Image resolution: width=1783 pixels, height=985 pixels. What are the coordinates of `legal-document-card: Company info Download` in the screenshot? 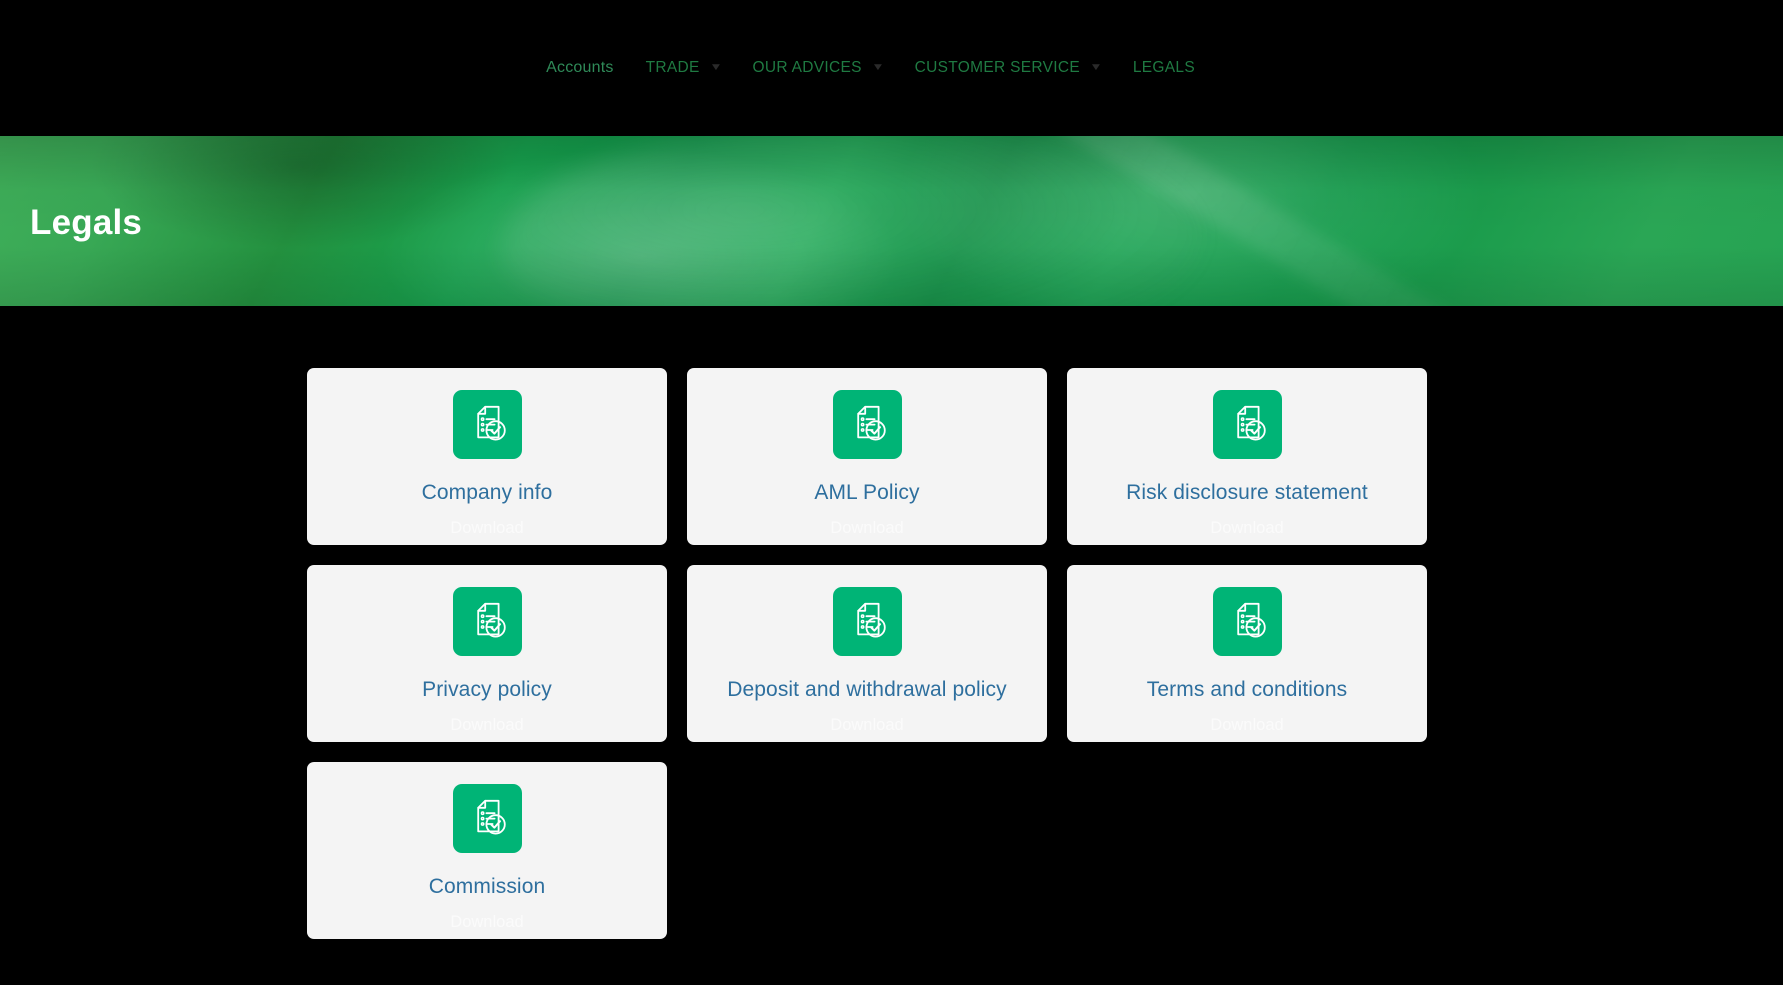 It's located at (487, 456).